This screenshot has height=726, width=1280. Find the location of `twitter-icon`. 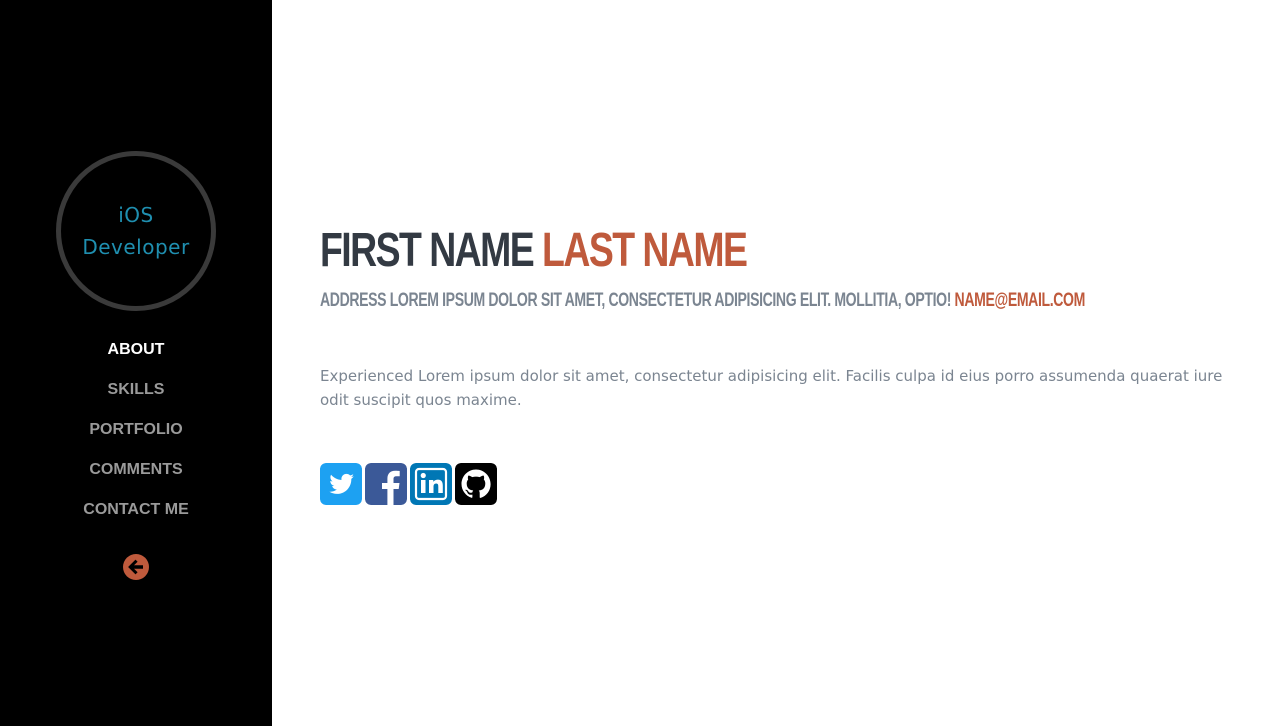

twitter-icon is located at coordinates (341, 484).